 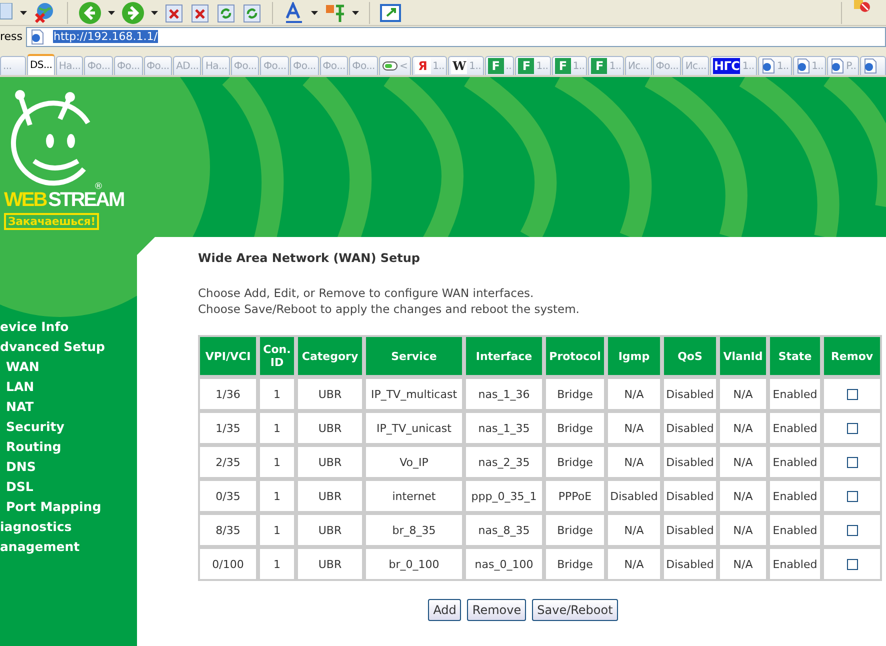 I want to click on logo-word: WEB, so click(x=25, y=200).